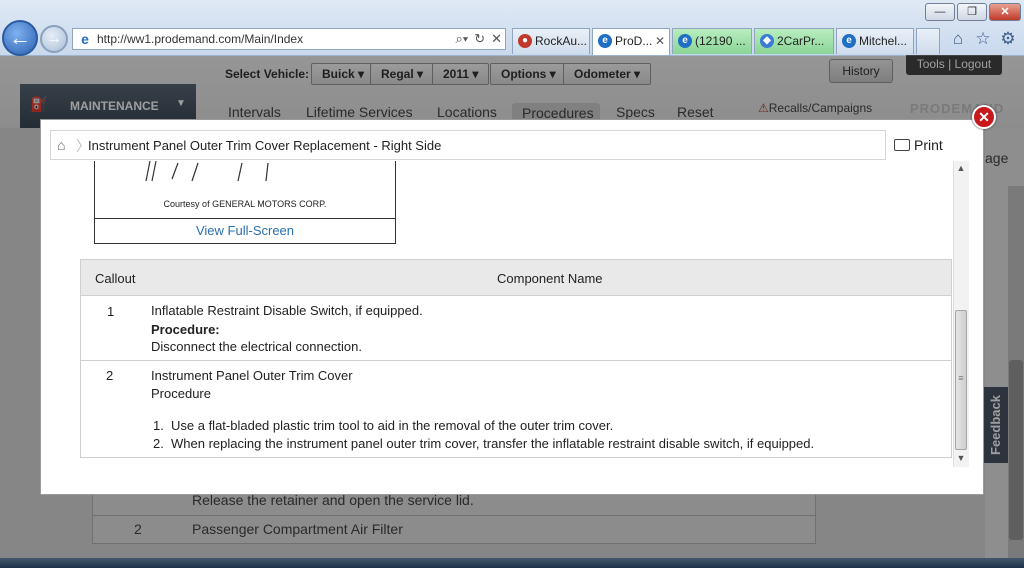 Image resolution: width=1024 pixels, height=568 pixels. I want to click on figure-illustration, so click(207, 171).